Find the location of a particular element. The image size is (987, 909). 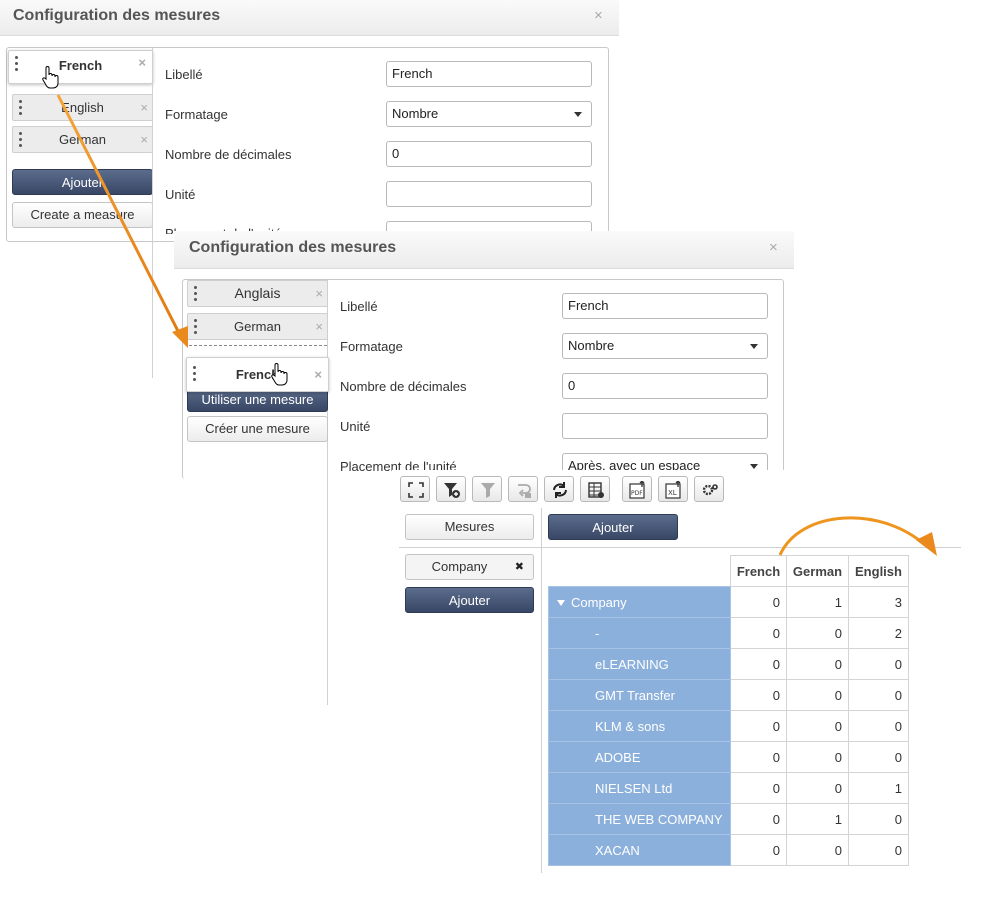

column-move-arrow-line is located at coordinates (852, 536).